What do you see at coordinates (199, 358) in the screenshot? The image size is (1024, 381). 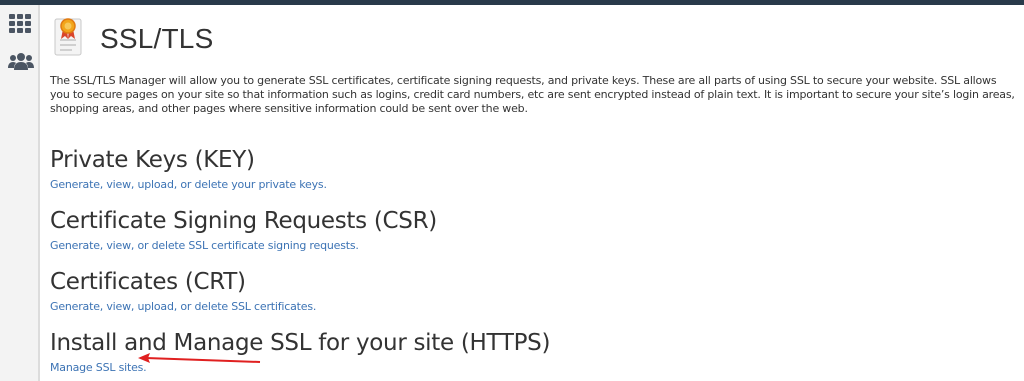 I see `red-arrow-annotation` at bounding box center [199, 358].